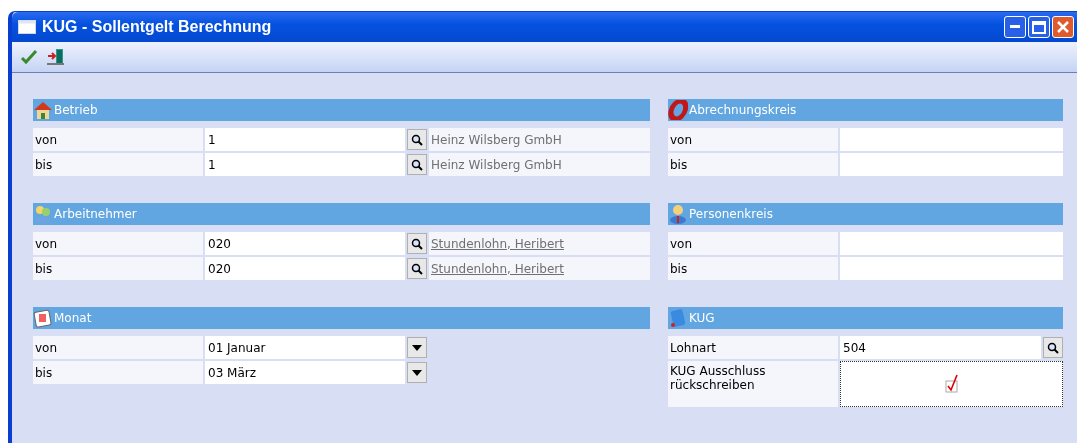 The width and height of the screenshot is (1077, 443). What do you see at coordinates (157, 27) in the screenshot?
I see `window-title: KUG - Sollentgelt Berechnung` at bounding box center [157, 27].